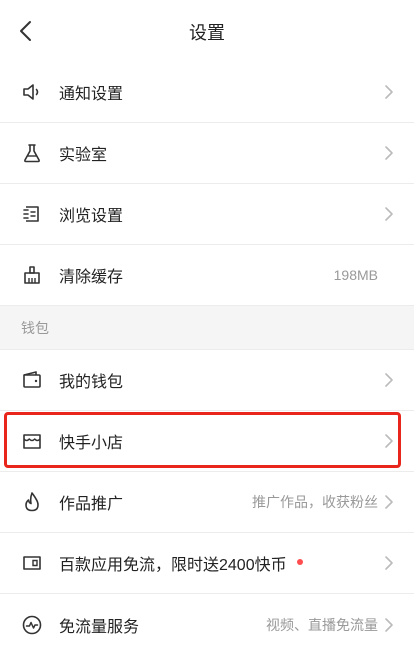  What do you see at coordinates (91, 94) in the screenshot?
I see `item-label: 通知设置` at bounding box center [91, 94].